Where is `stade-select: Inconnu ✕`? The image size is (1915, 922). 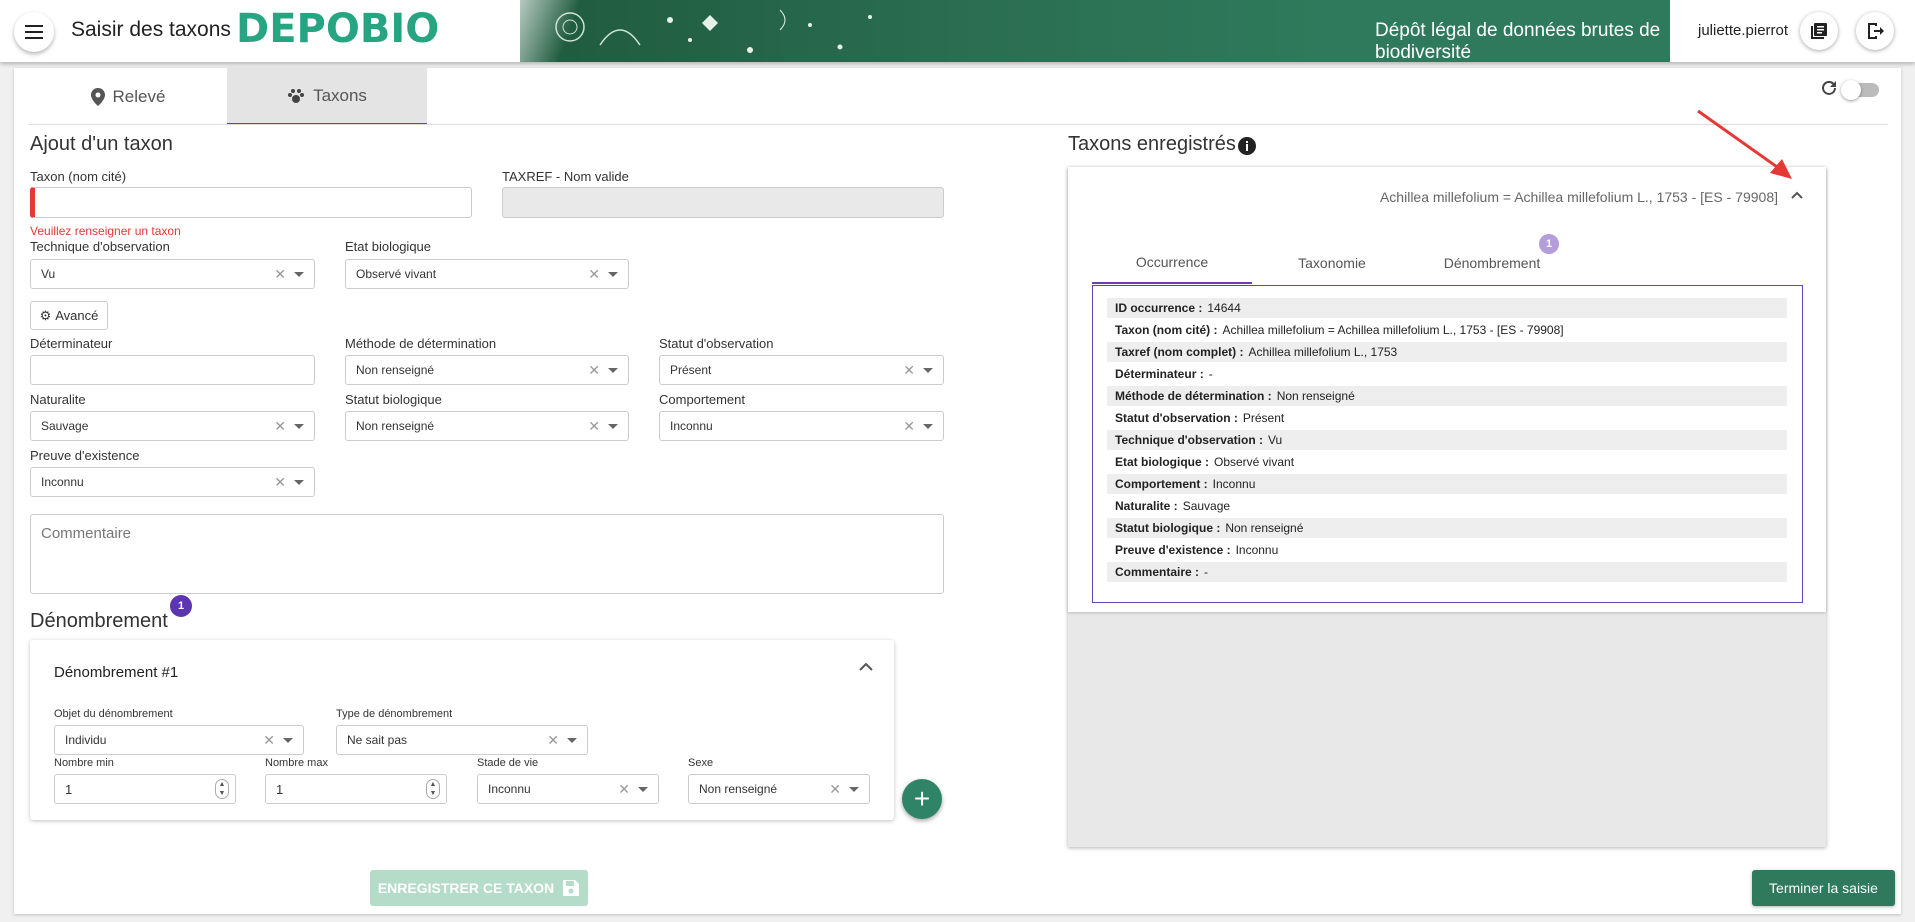
stade-select: Inconnu ✕ is located at coordinates (568, 789).